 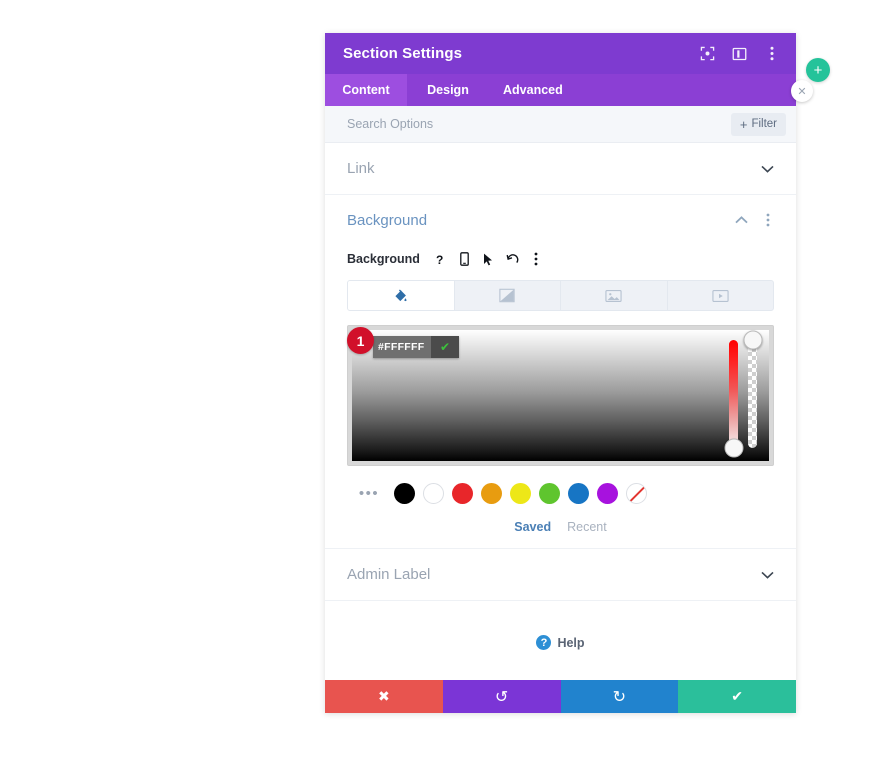 I want to click on filter-button: + Filter, so click(x=758, y=124).